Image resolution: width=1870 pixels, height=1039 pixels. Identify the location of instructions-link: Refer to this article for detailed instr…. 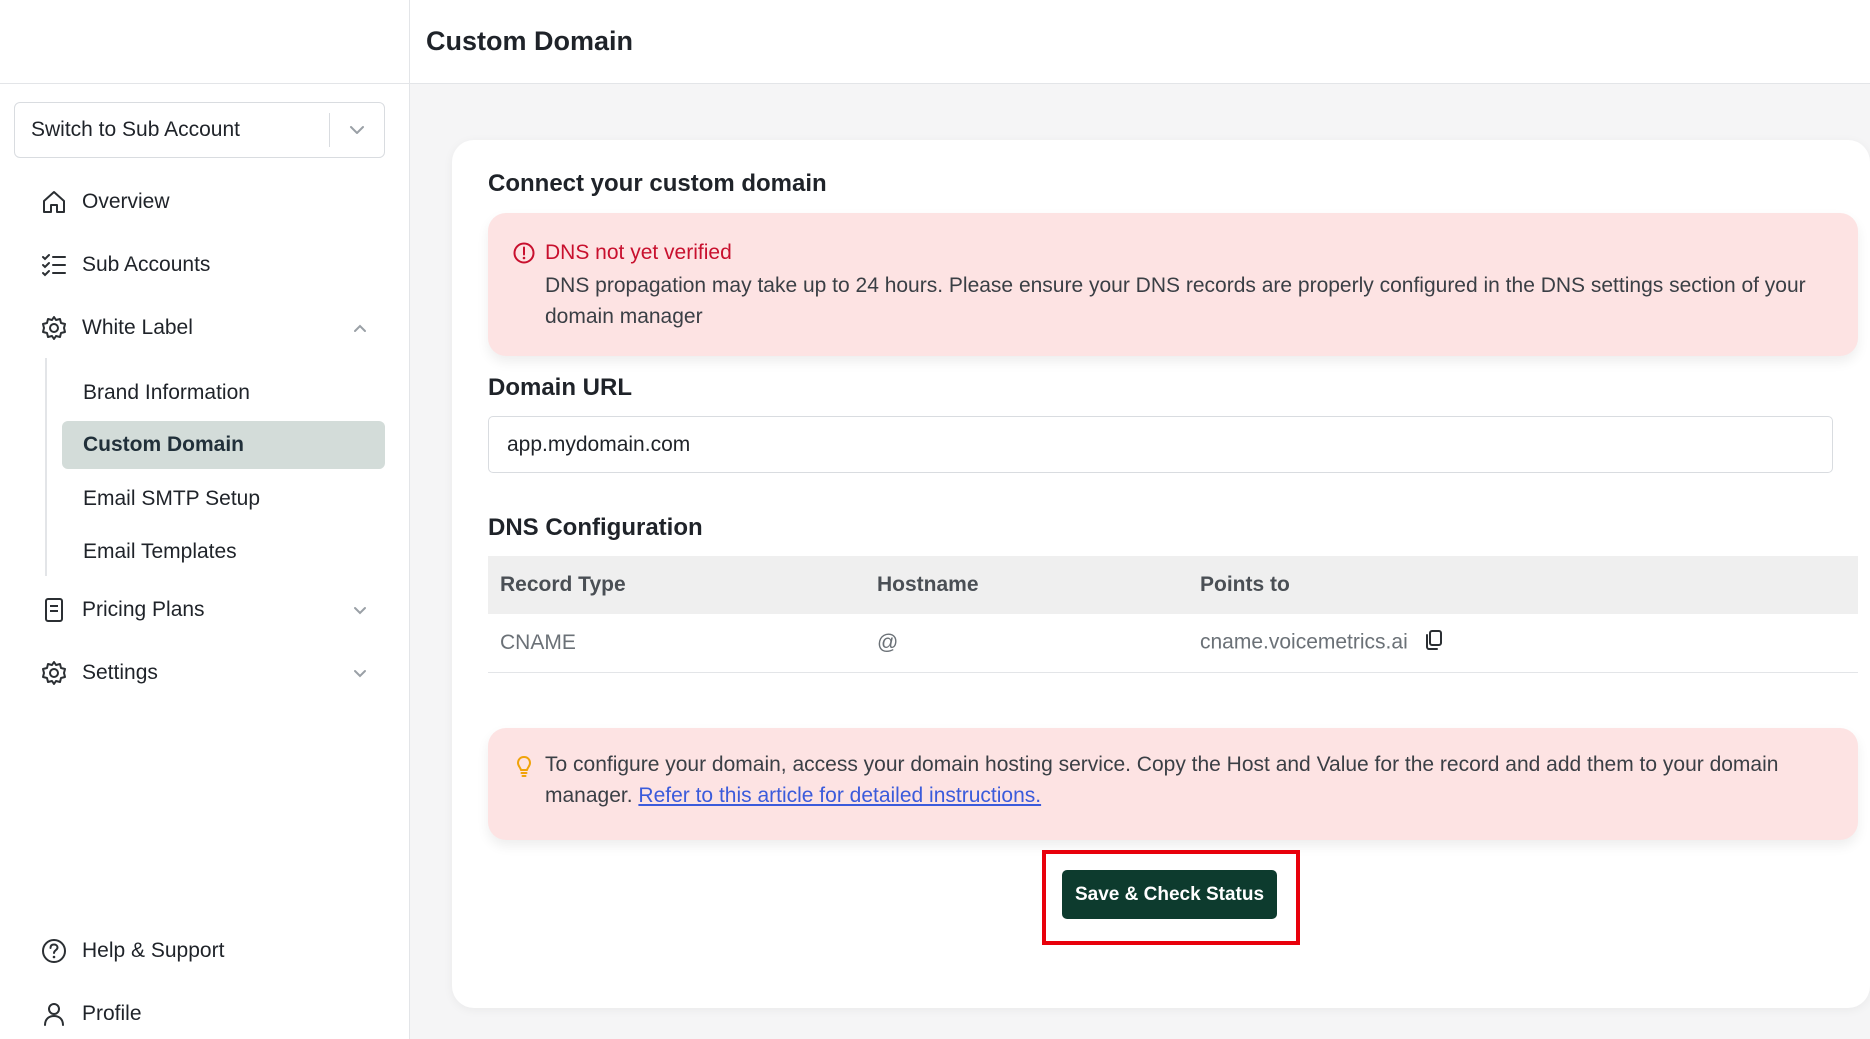
(839, 795).